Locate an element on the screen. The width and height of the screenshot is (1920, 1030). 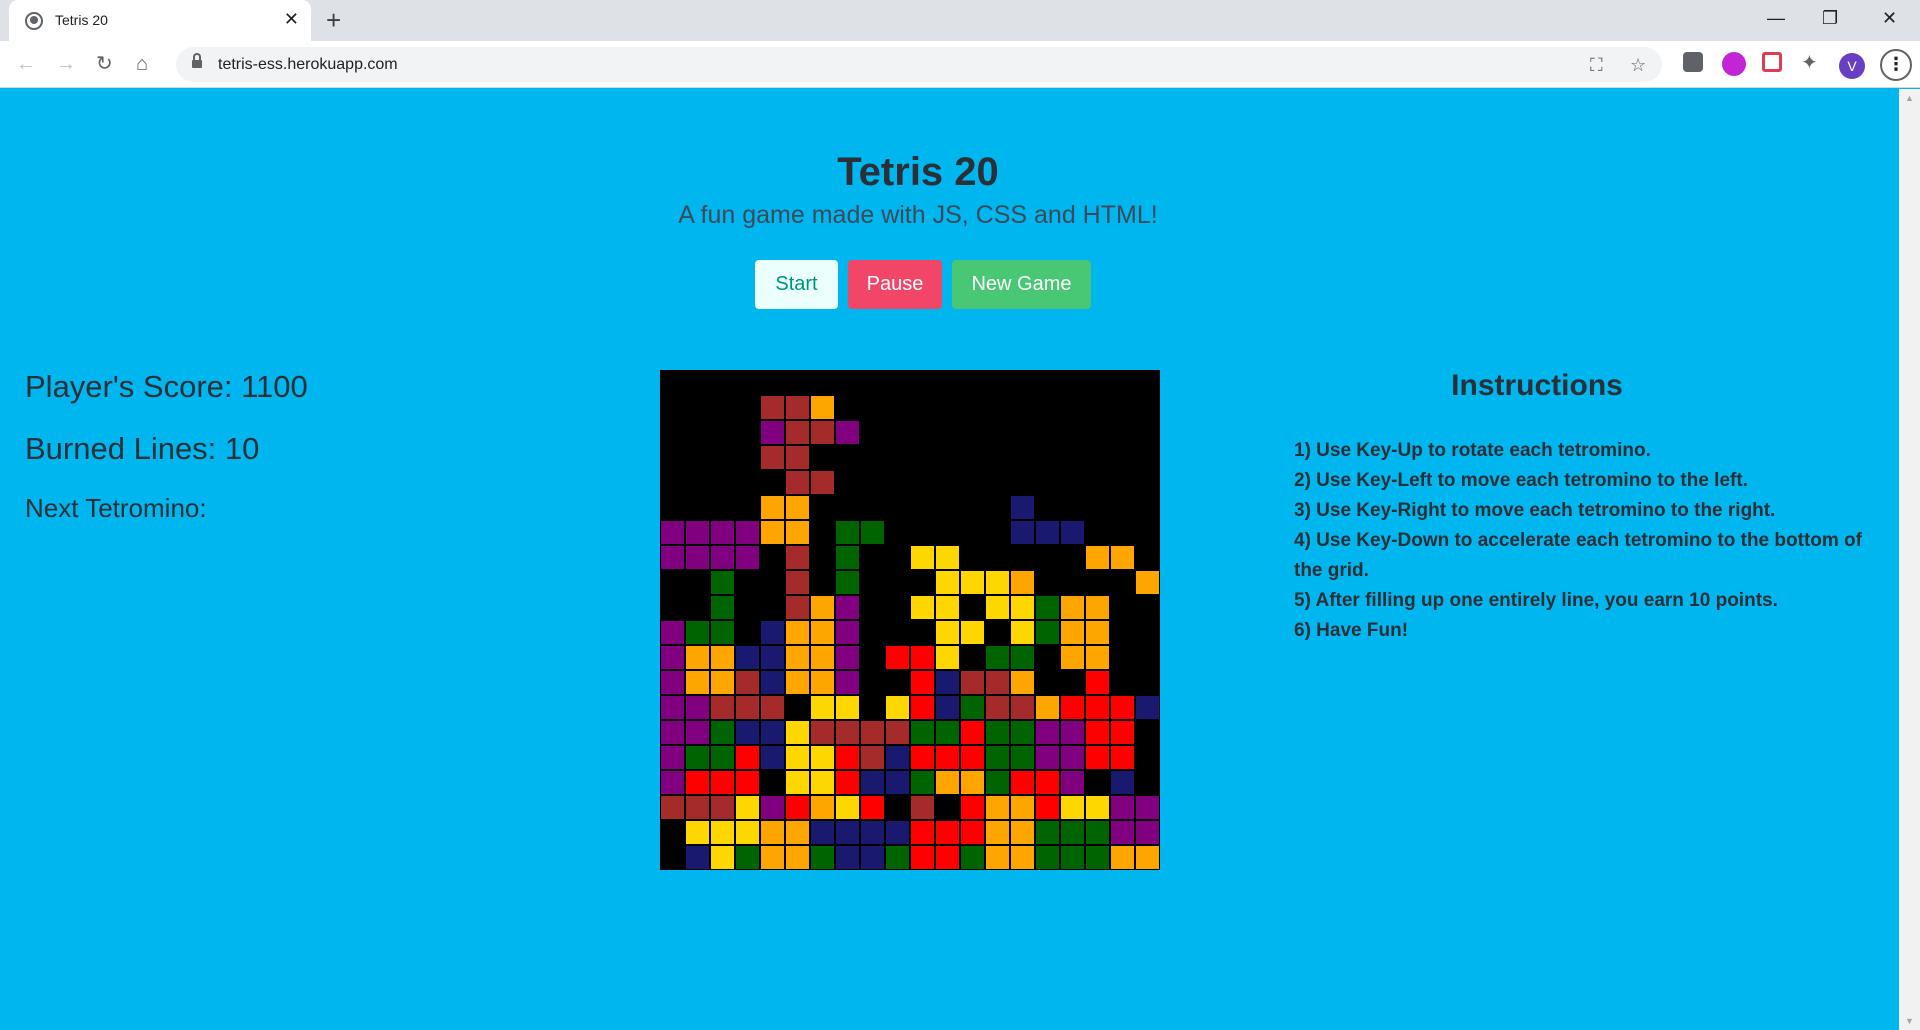
reload-button: ↻ is located at coordinates (104, 64).